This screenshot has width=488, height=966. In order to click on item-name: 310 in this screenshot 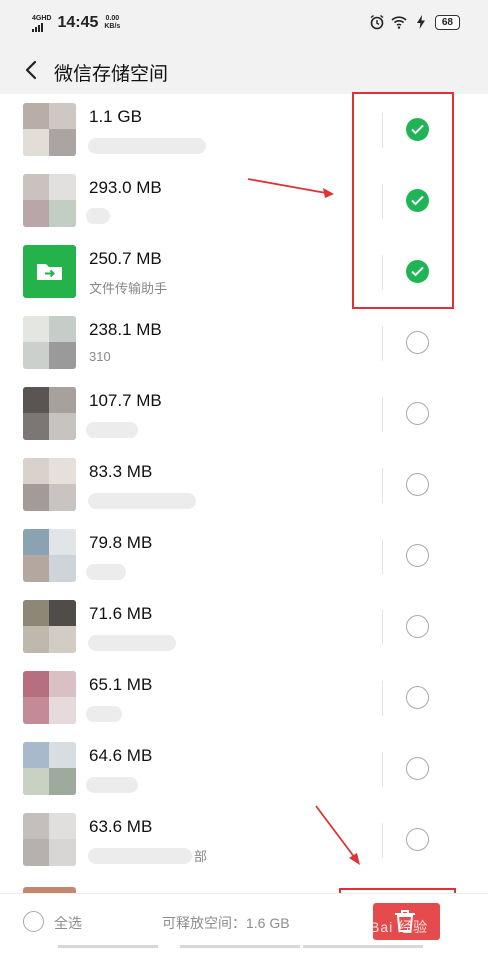, I will do `click(100, 356)`.